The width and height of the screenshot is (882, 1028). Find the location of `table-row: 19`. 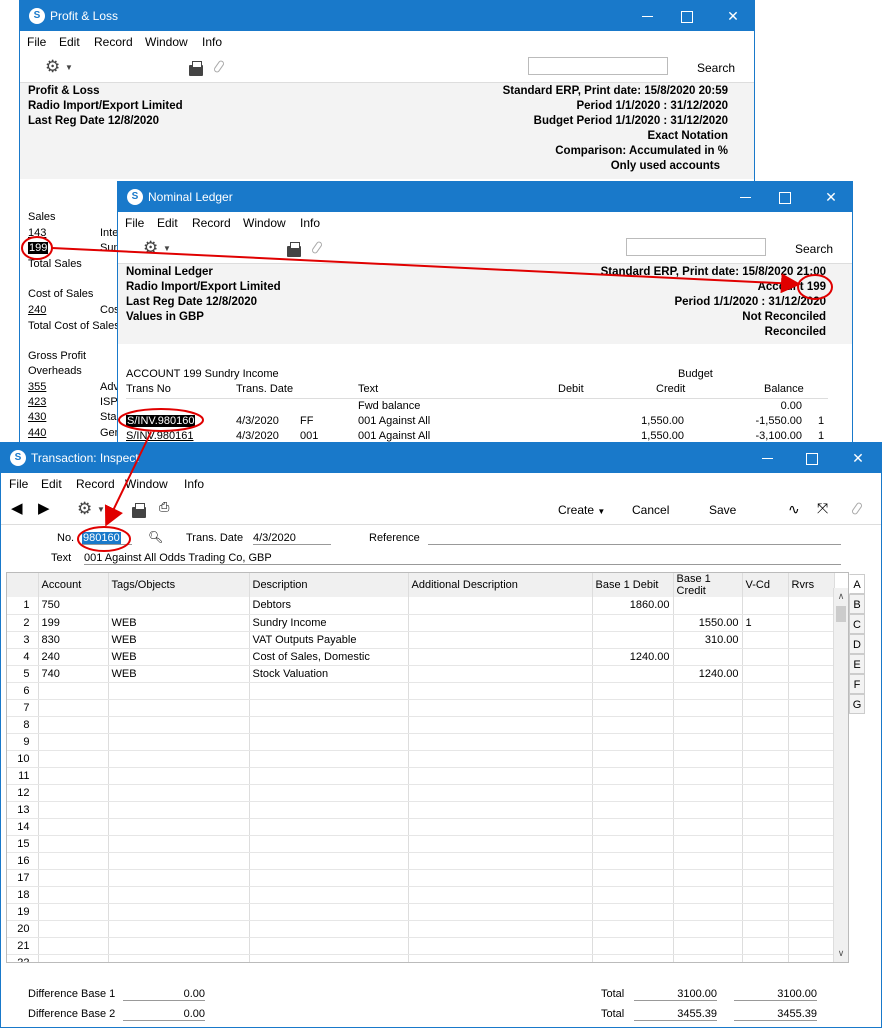

table-row: 19 is located at coordinates (421, 912).